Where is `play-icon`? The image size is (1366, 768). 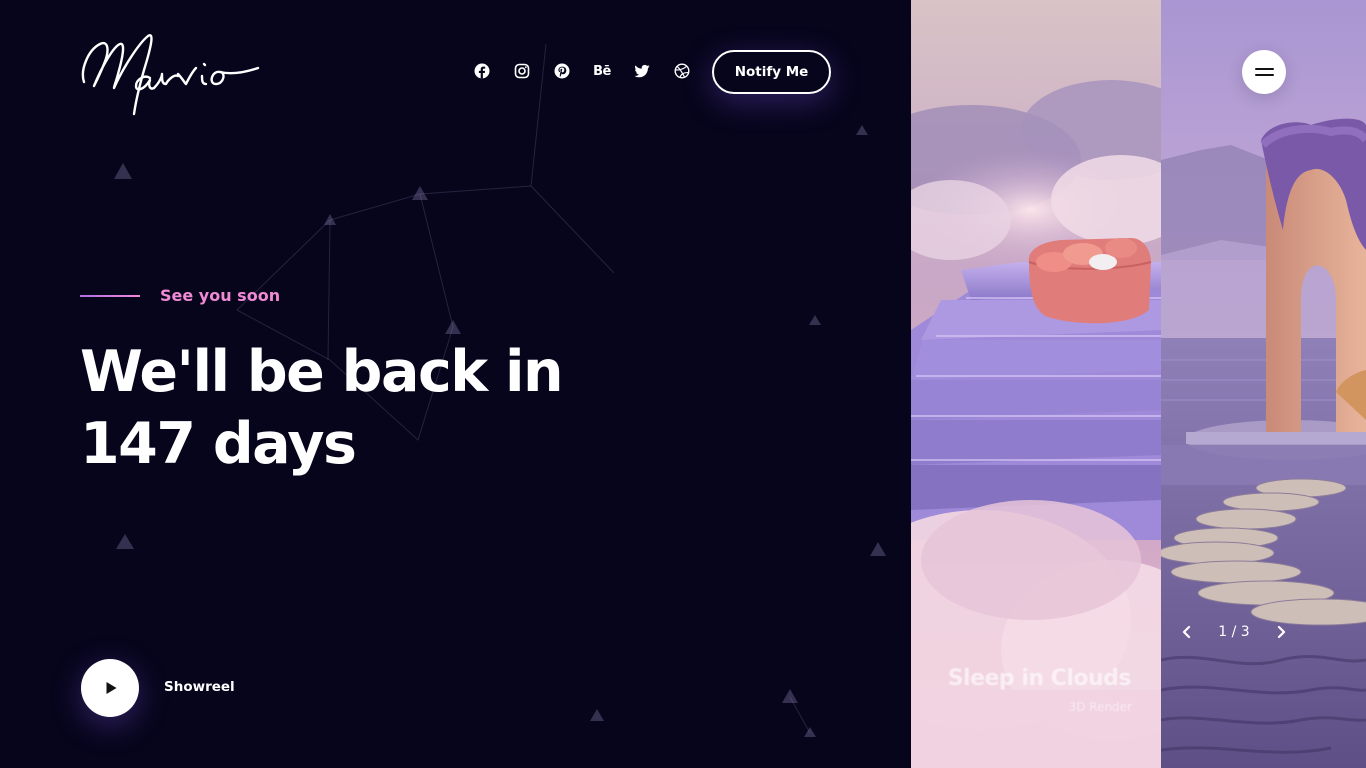 play-icon is located at coordinates (111, 688).